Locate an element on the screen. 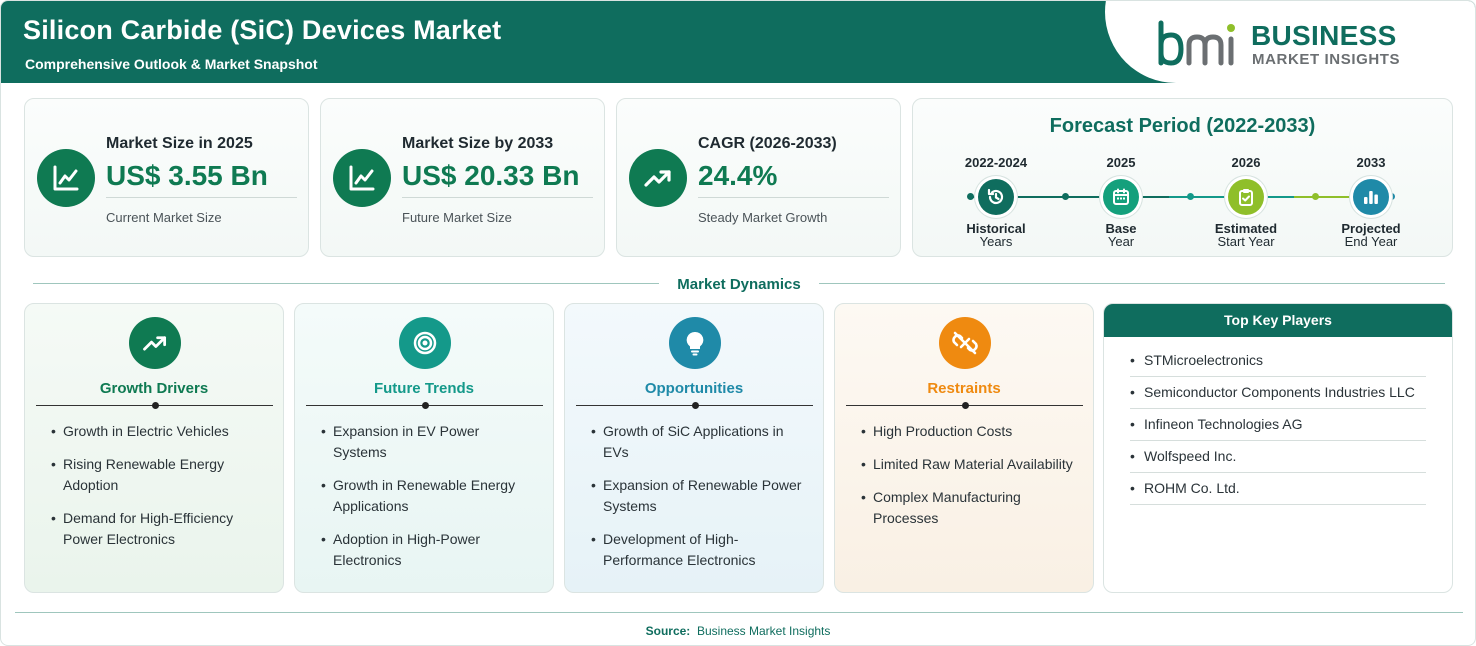 This screenshot has height=646, width=1476. card-title: Future Trends is located at coordinates (423, 388).